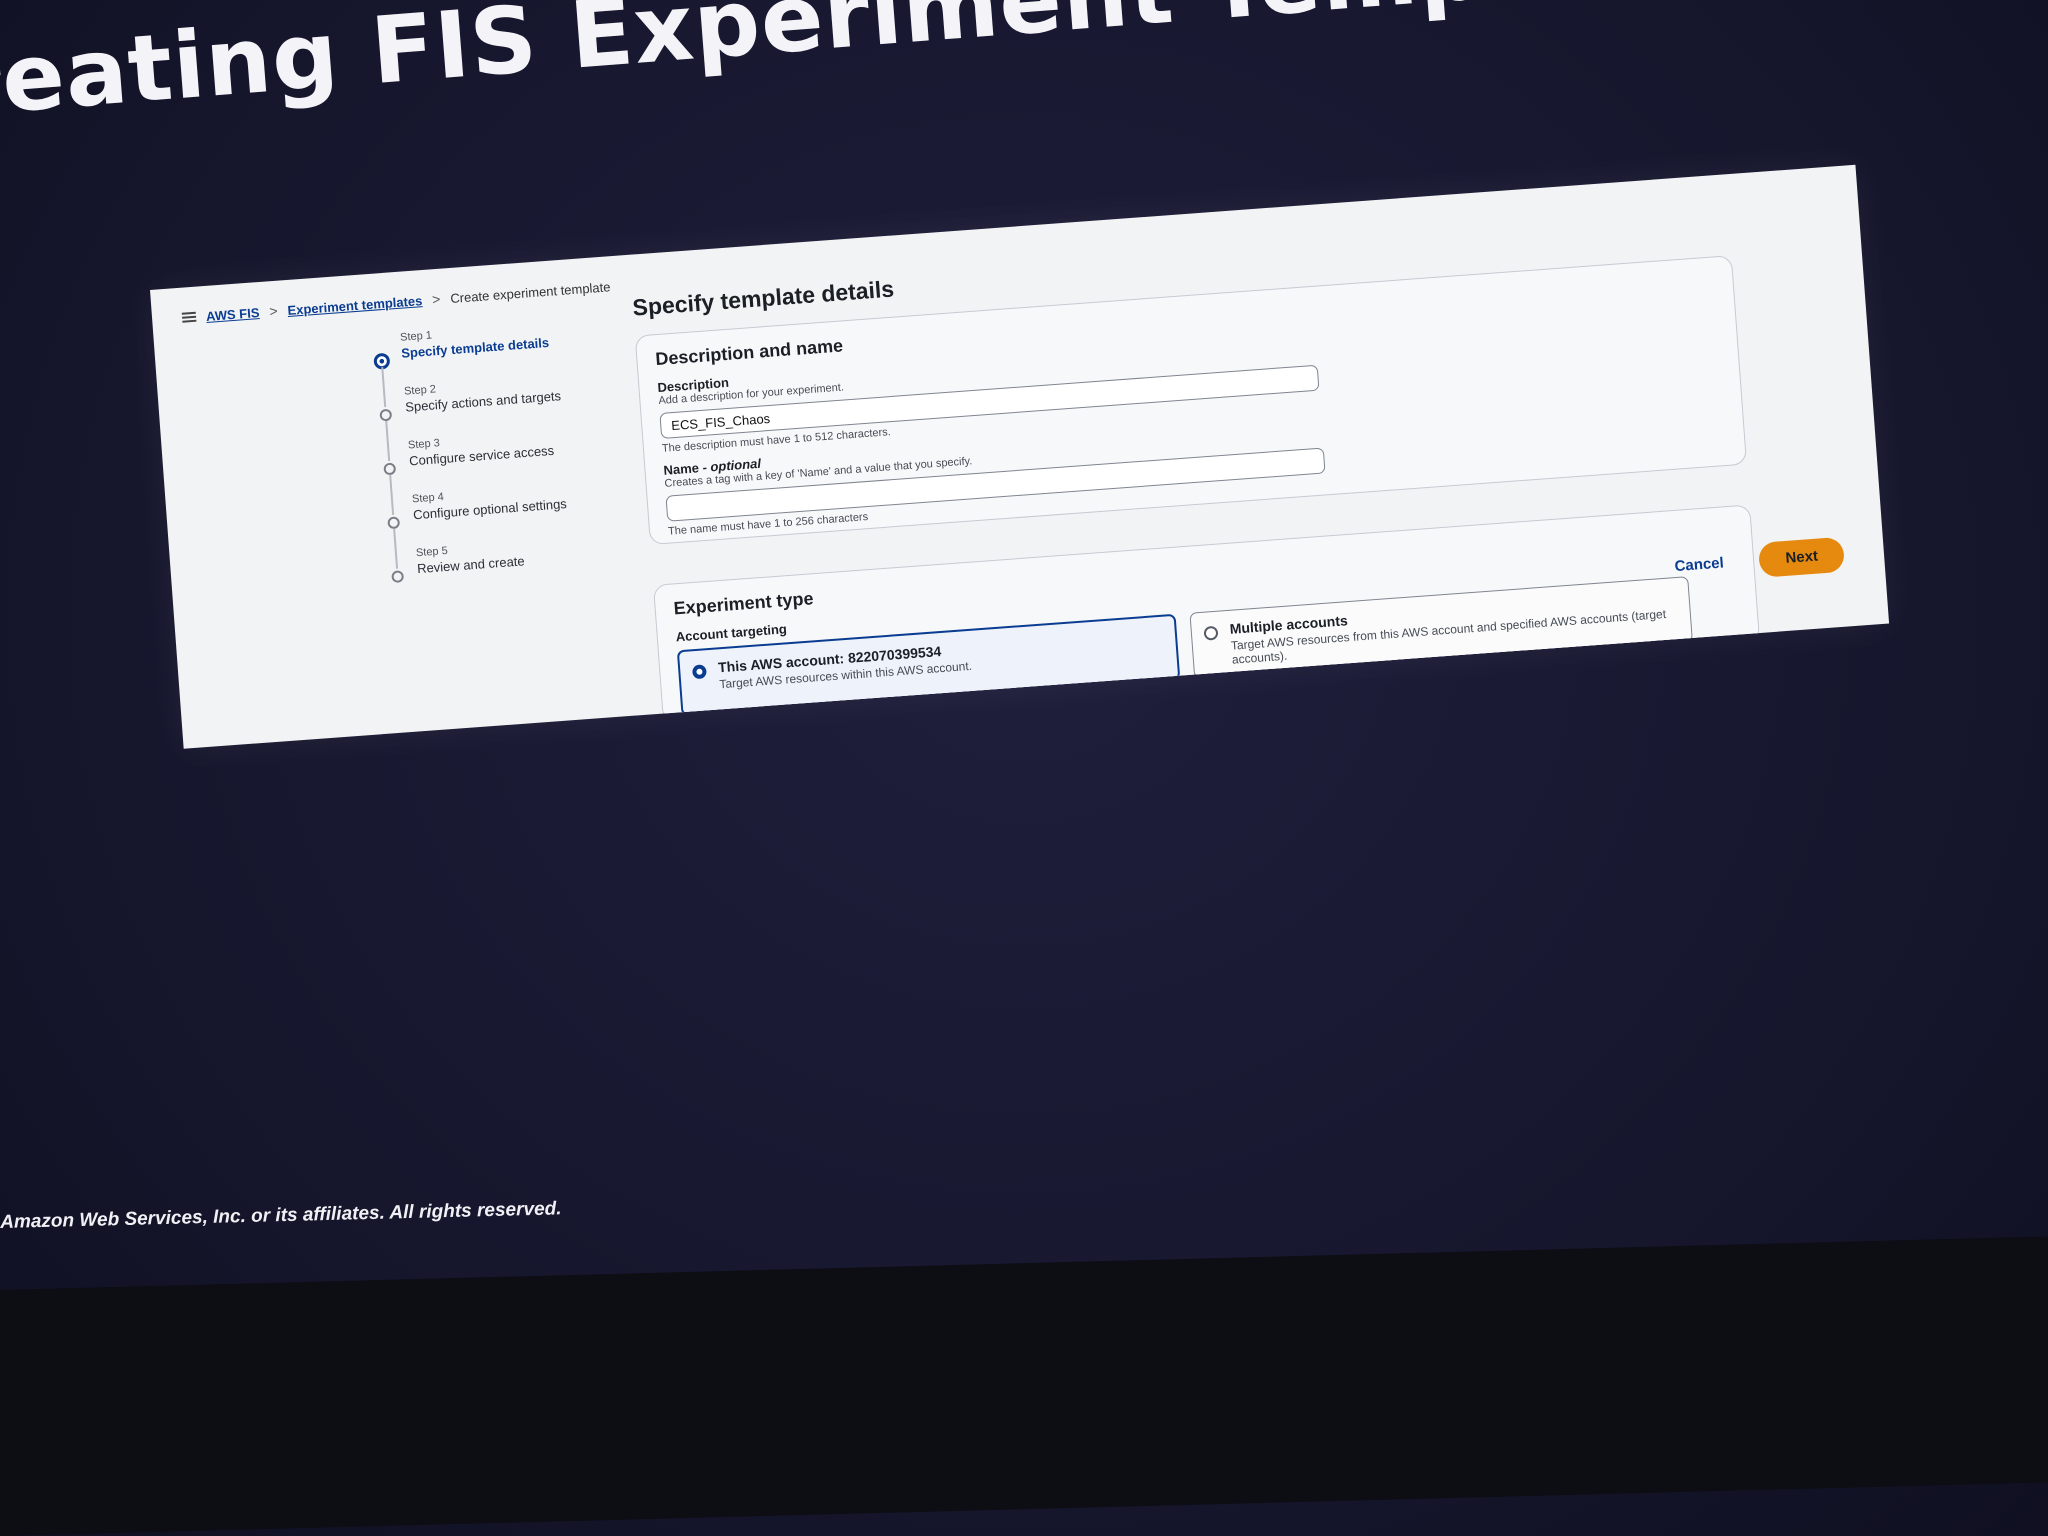 Image resolution: width=2048 pixels, height=1536 pixels. I want to click on radio-unselected-icon, so click(1211, 633).